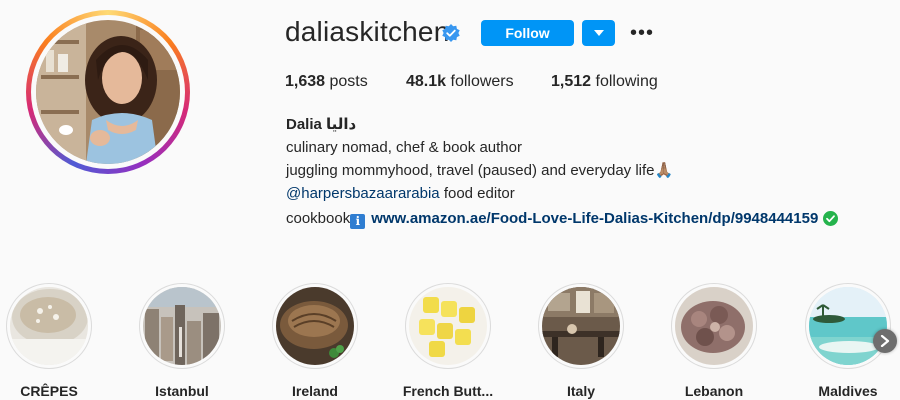 The height and width of the screenshot is (400, 900). I want to click on highlight-cover-french-butter, so click(448, 326).